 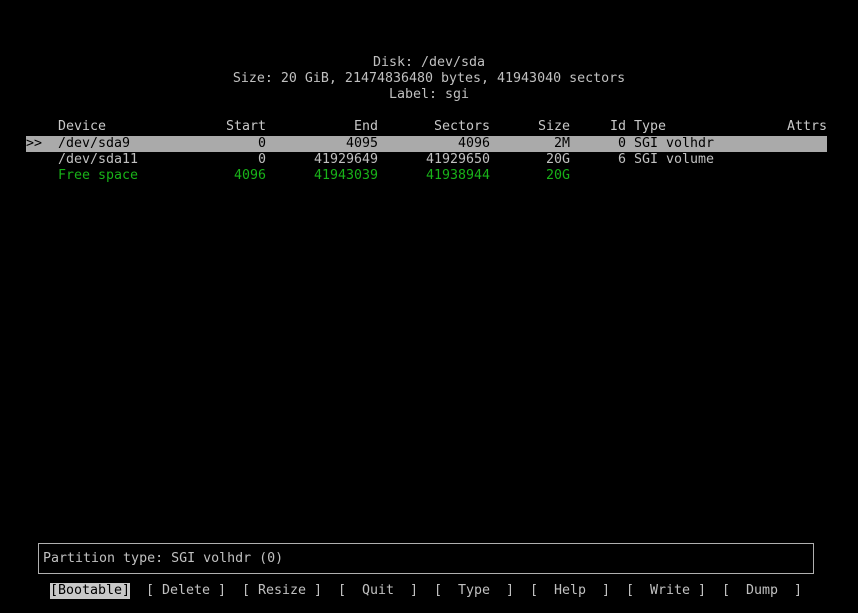 I want to click on write-button: [ Write ], so click(x=666, y=591).